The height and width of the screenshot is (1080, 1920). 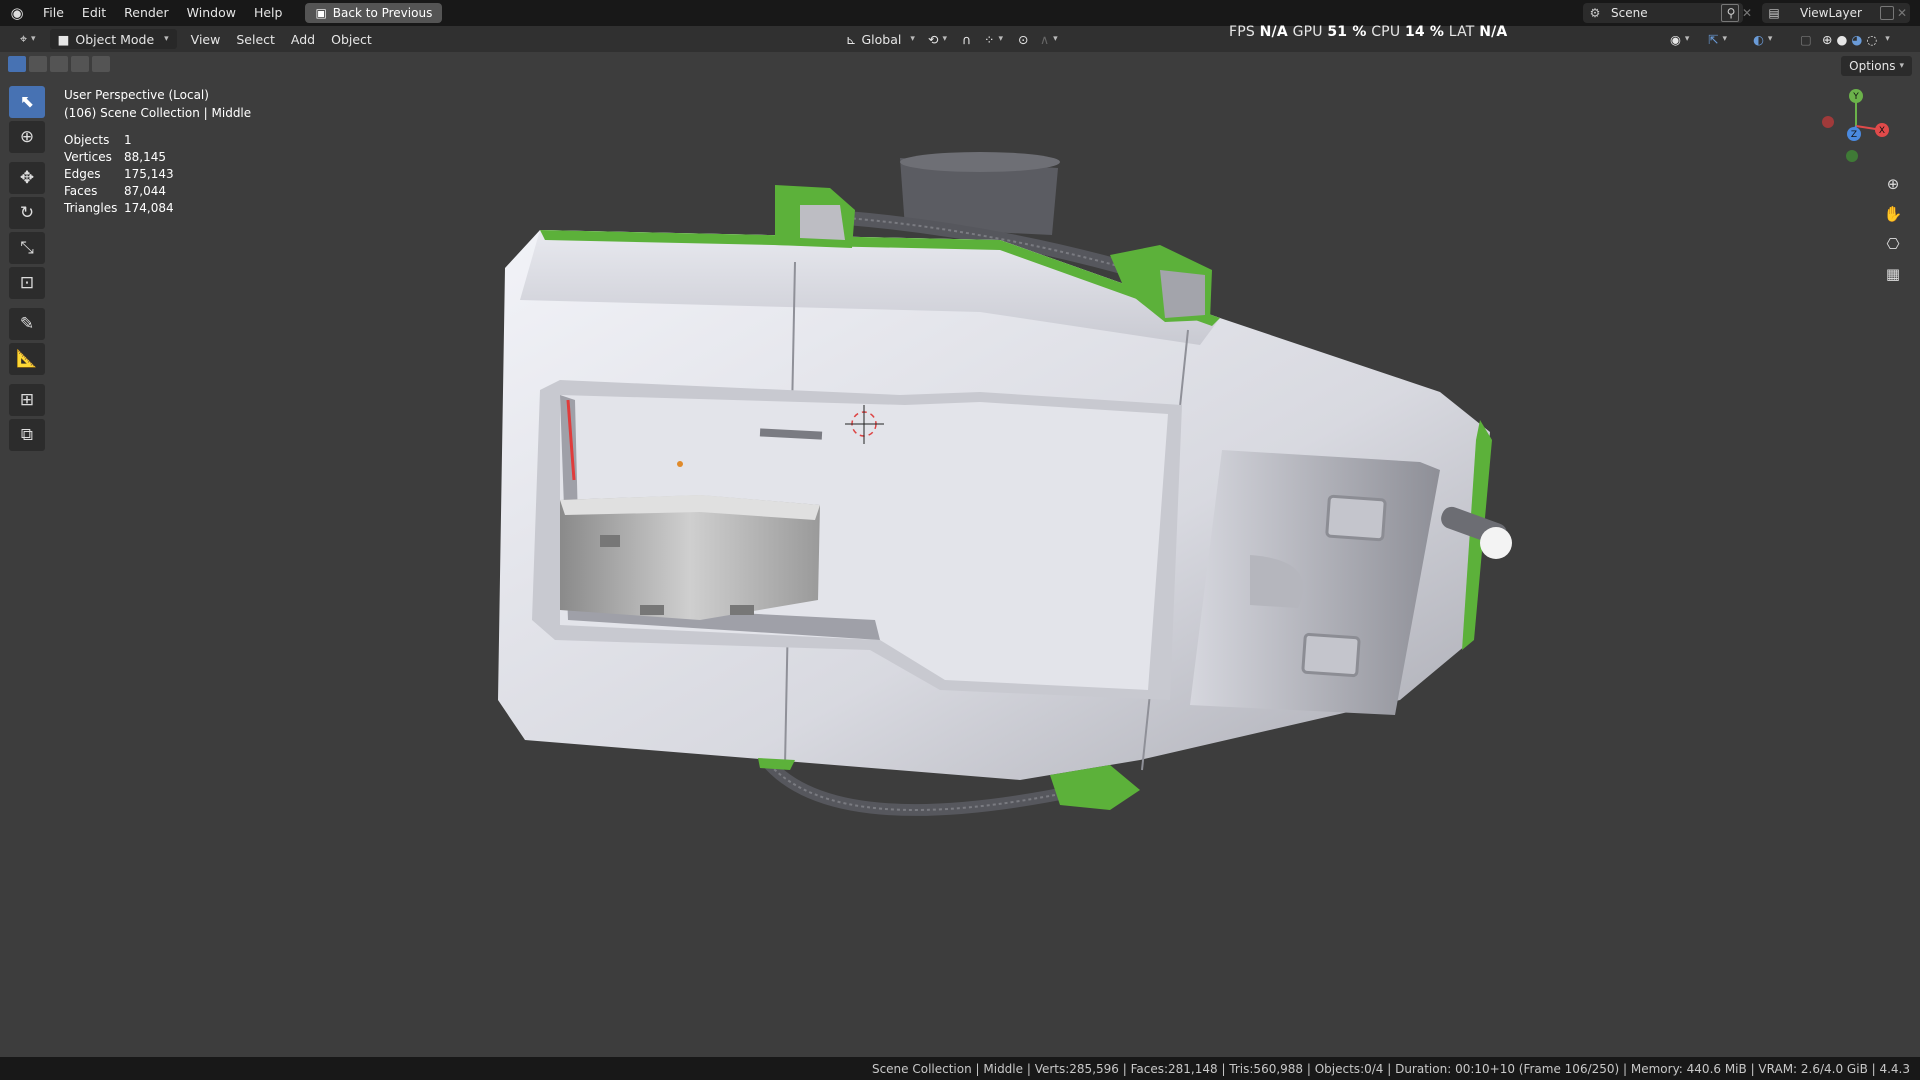 I want to click on falloff-button: ∧ ▾, so click(x=1049, y=39).